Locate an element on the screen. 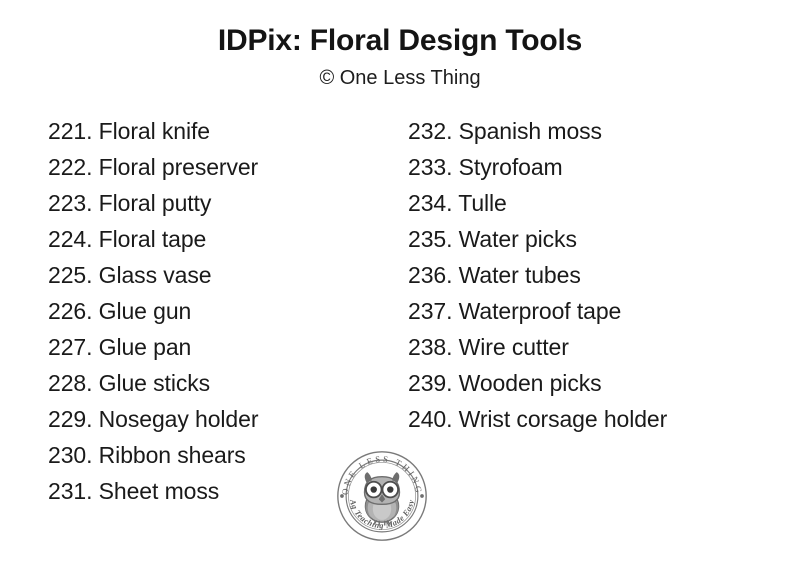  list-item: 223. Floral putty is located at coordinates (214, 203).